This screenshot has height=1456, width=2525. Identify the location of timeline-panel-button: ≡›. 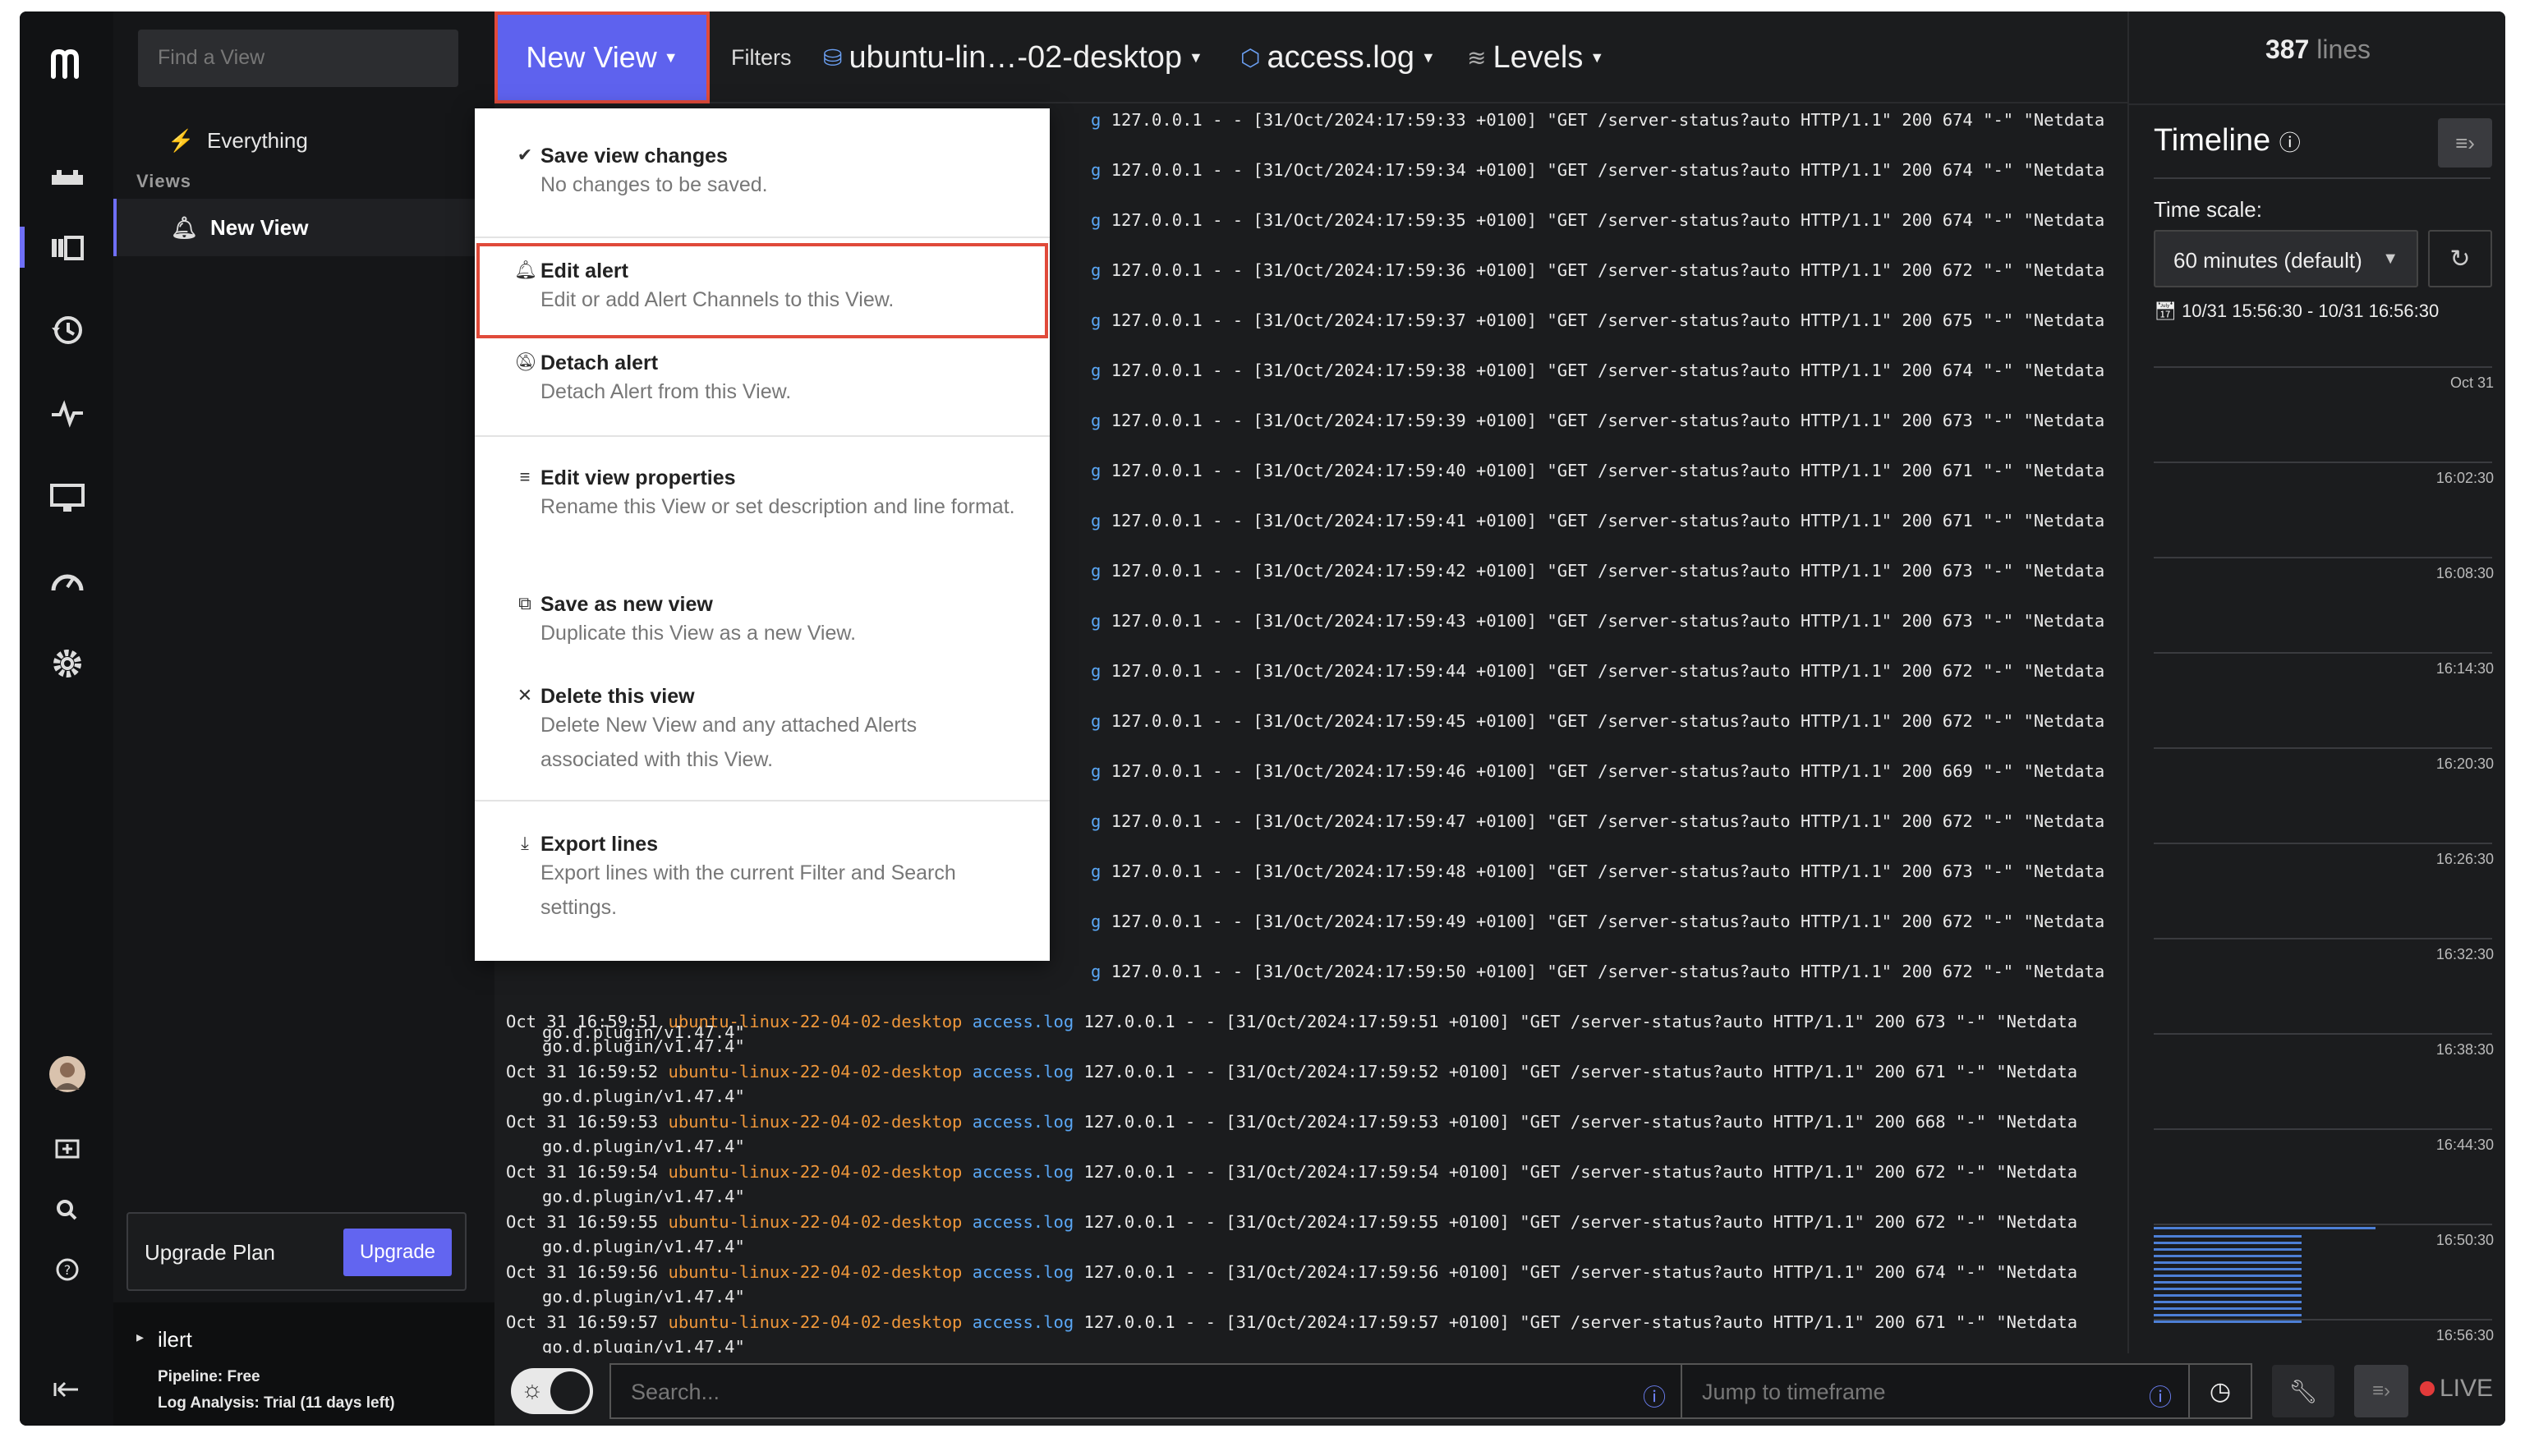
(2381, 1391).